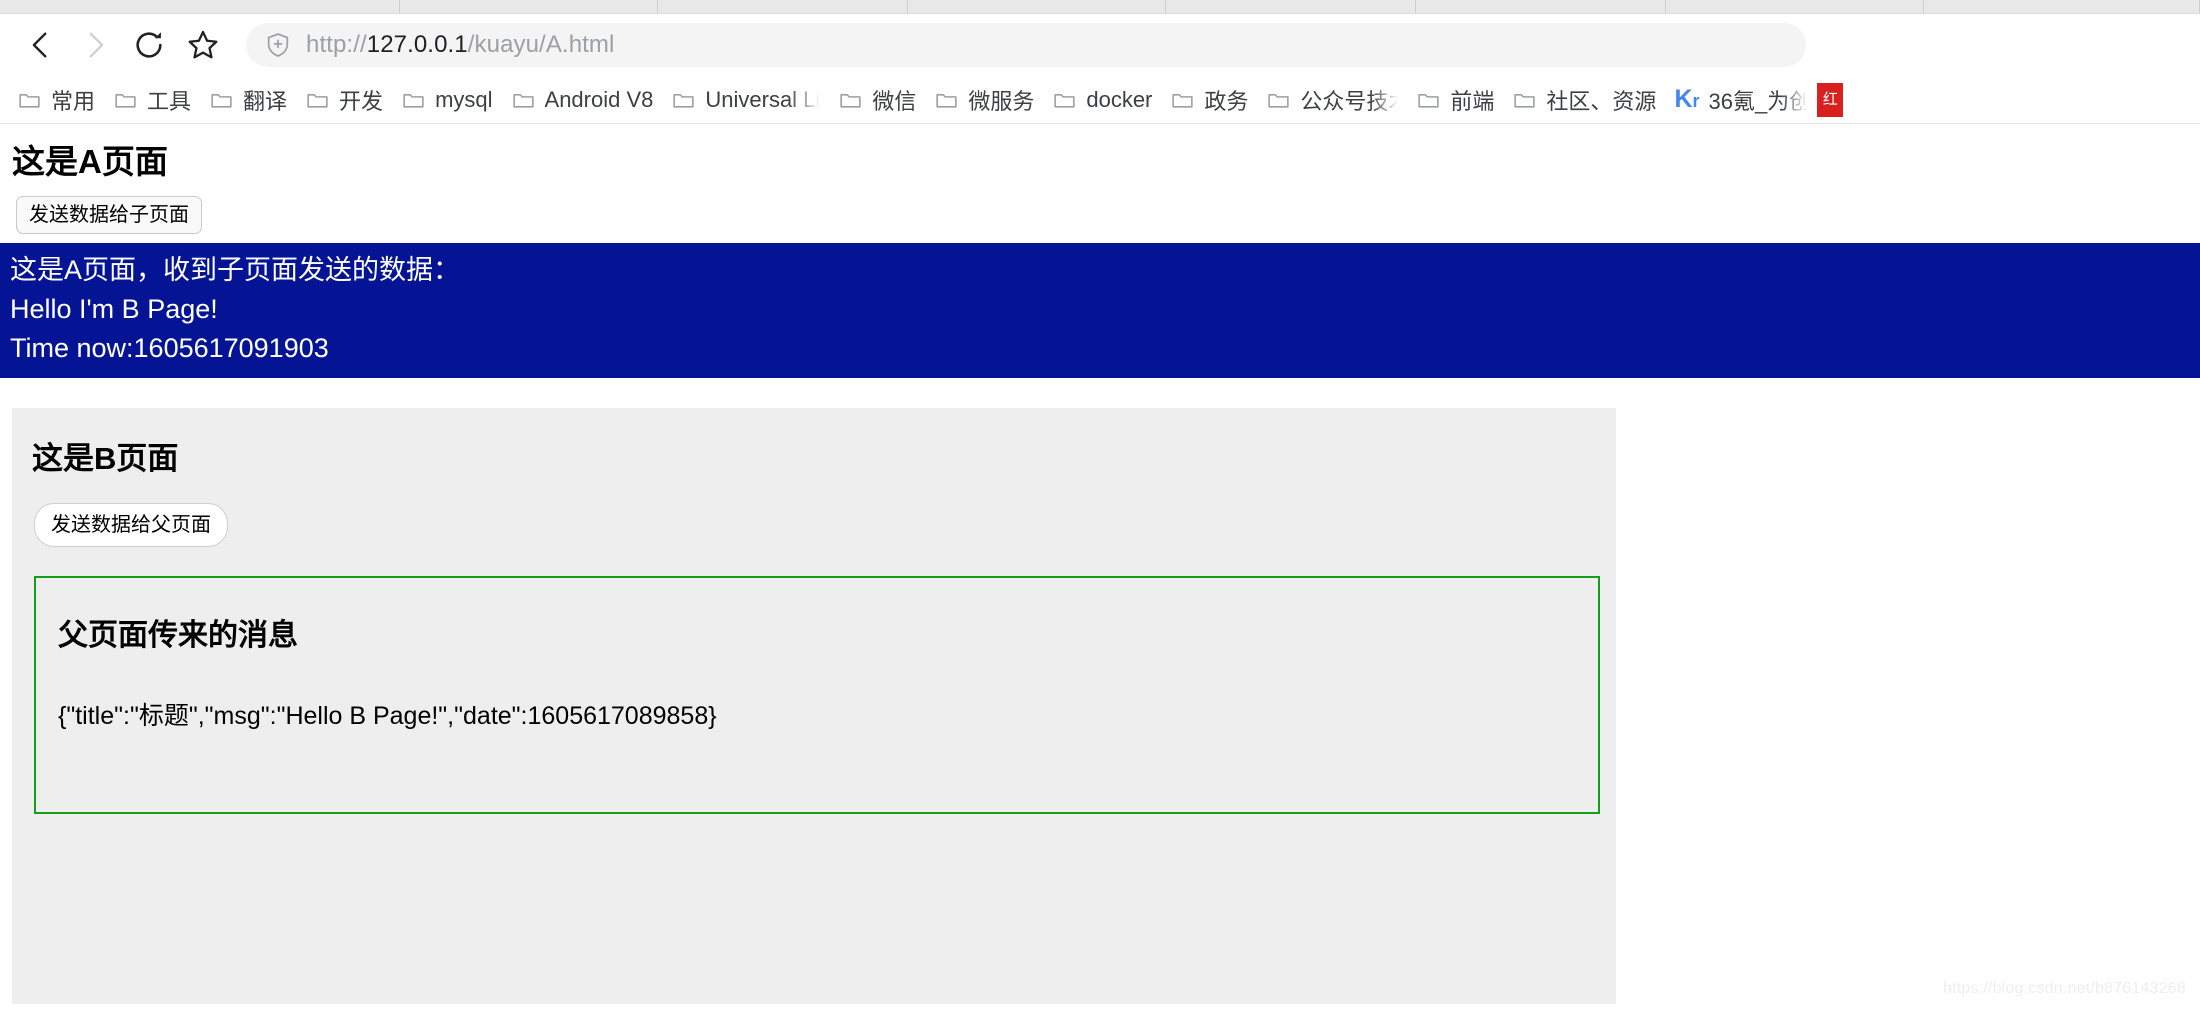 The width and height of the screenshot is (2200, 1014). What do you see at coordinates (1687, 99) in the screenshot?
I see `kr-logo-icon: Kr` at bounding box center [1687, 99].